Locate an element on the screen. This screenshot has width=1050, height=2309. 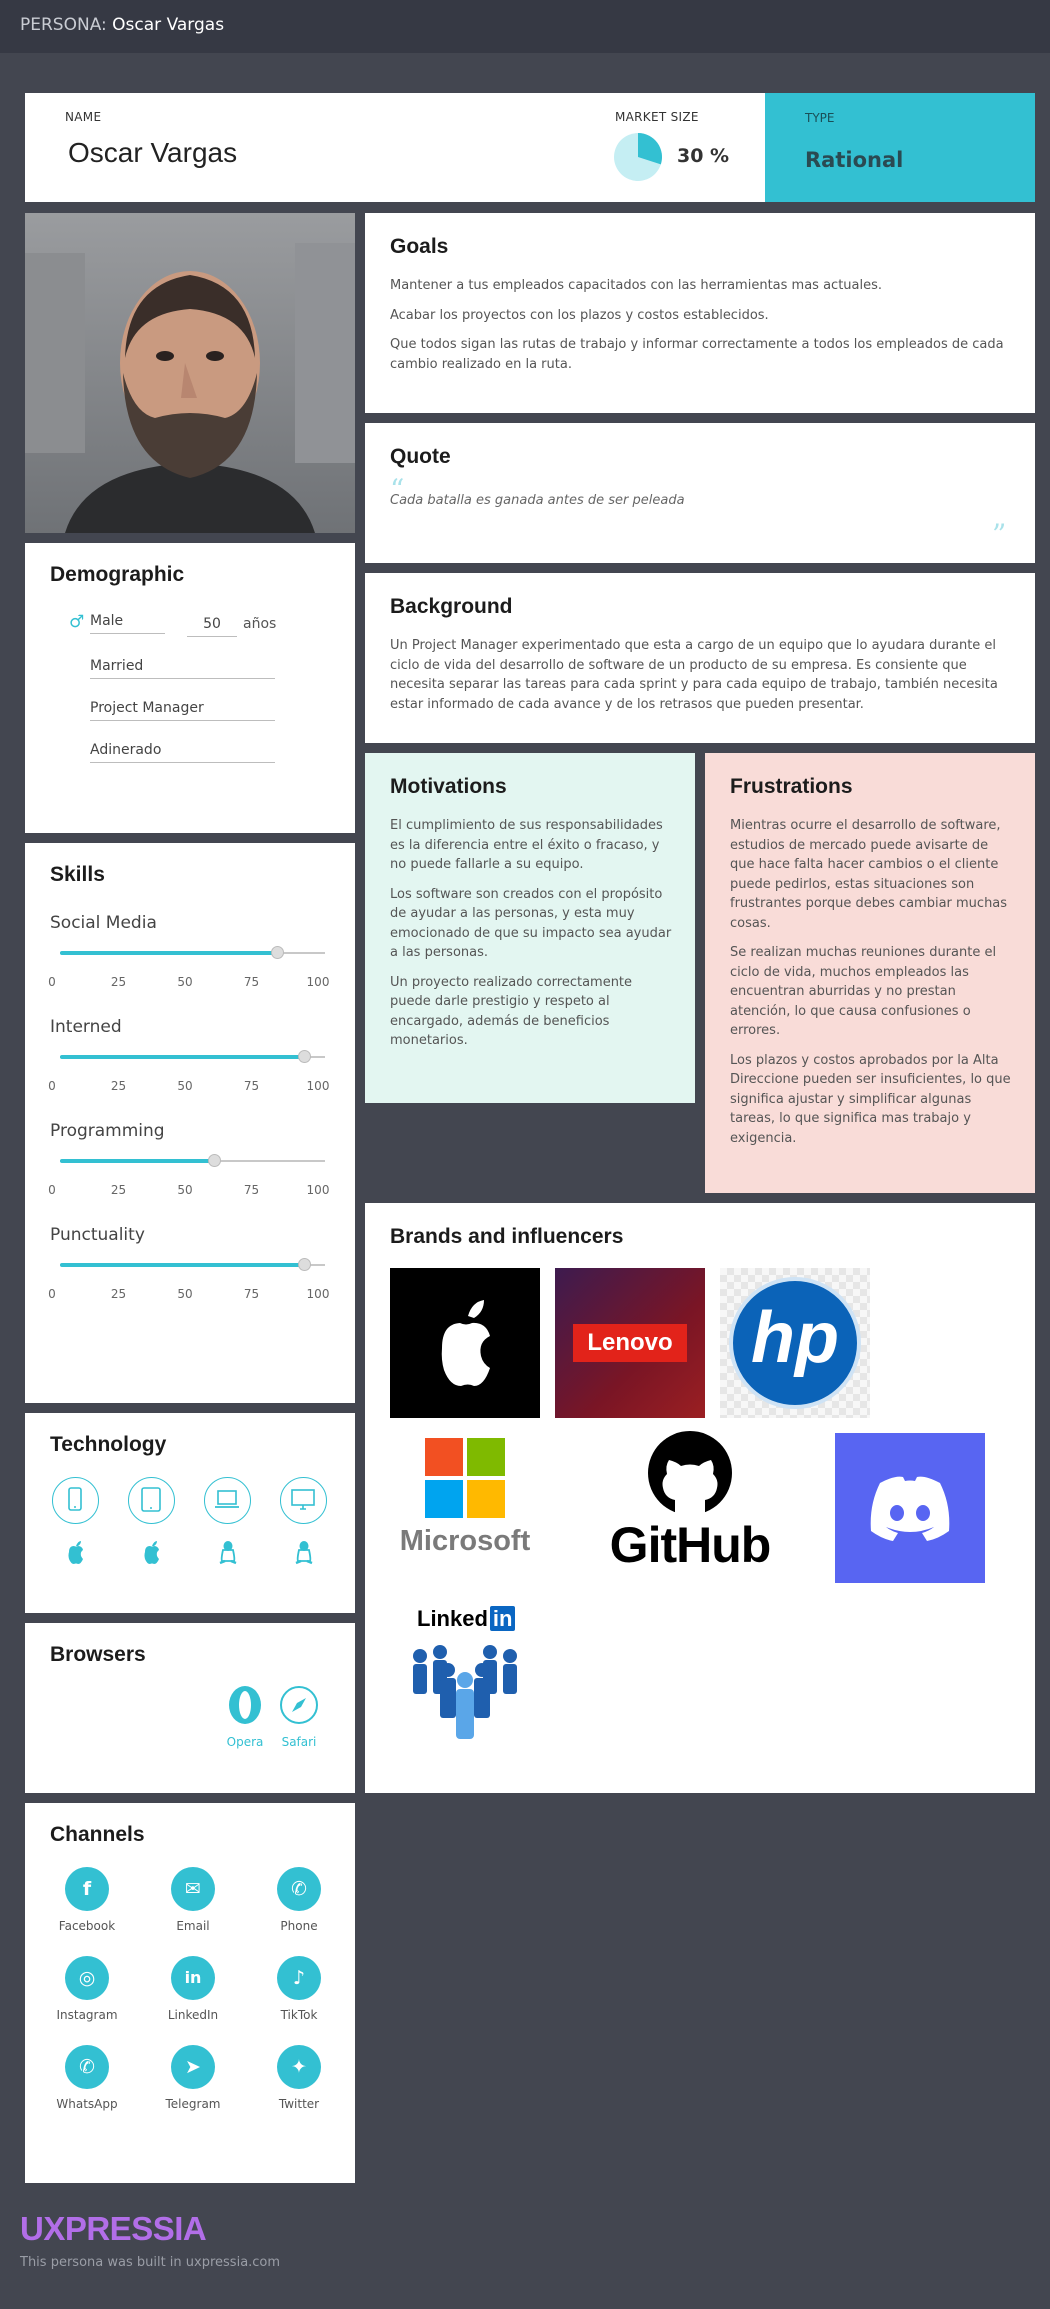
channel-glyph: ✆ is located at coordinates (87, 2067).